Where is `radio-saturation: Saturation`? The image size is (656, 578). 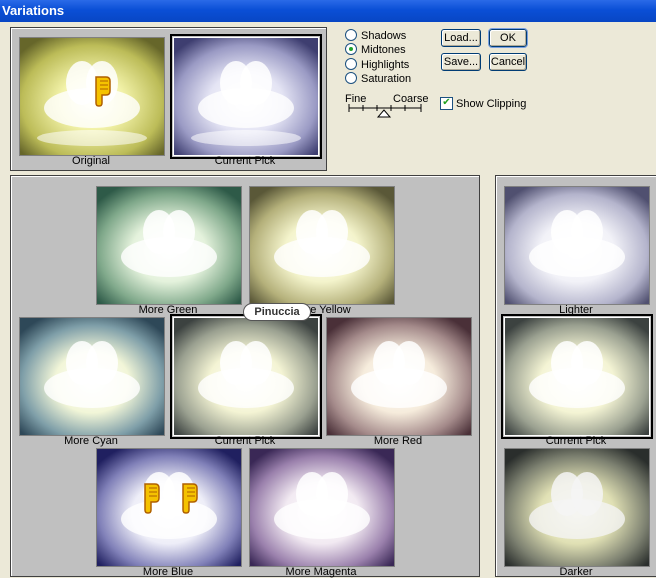
radio-saturation: Saturation is located at coordinates (378, 79).